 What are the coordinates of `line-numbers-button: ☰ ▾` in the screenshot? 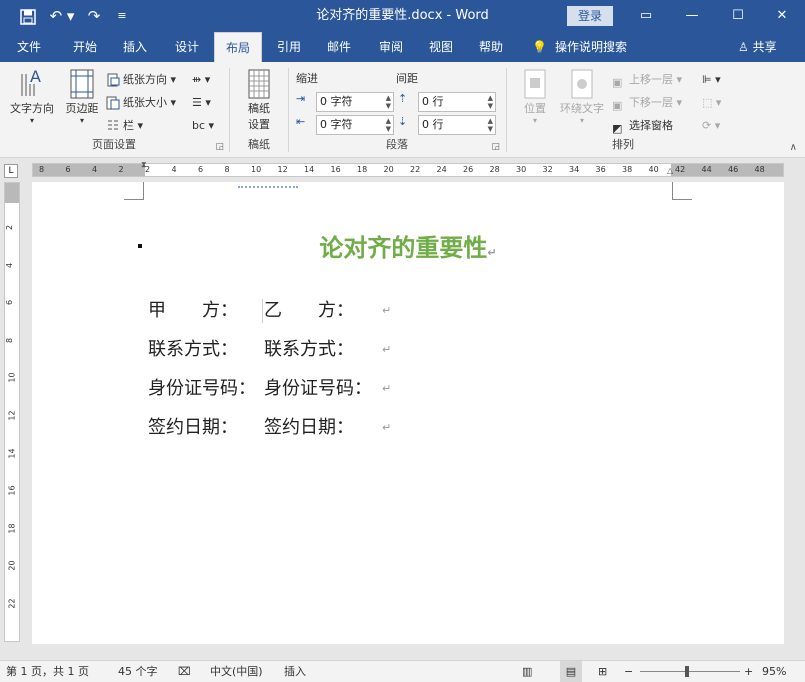 It's located at (201, 103).